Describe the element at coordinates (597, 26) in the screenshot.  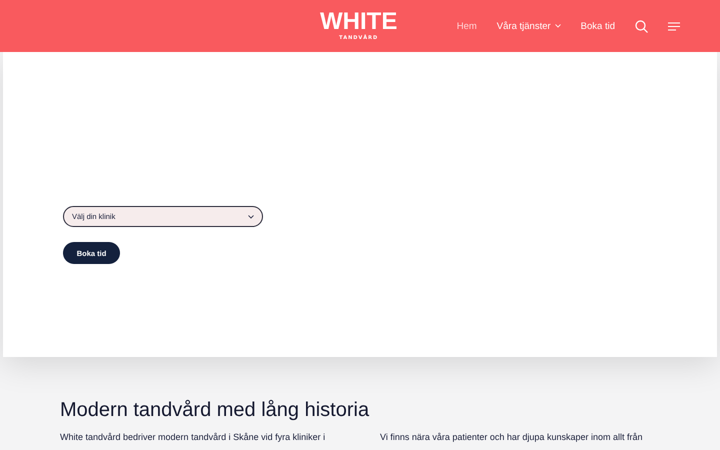
I see `nav-link: Boka tid` at that location.